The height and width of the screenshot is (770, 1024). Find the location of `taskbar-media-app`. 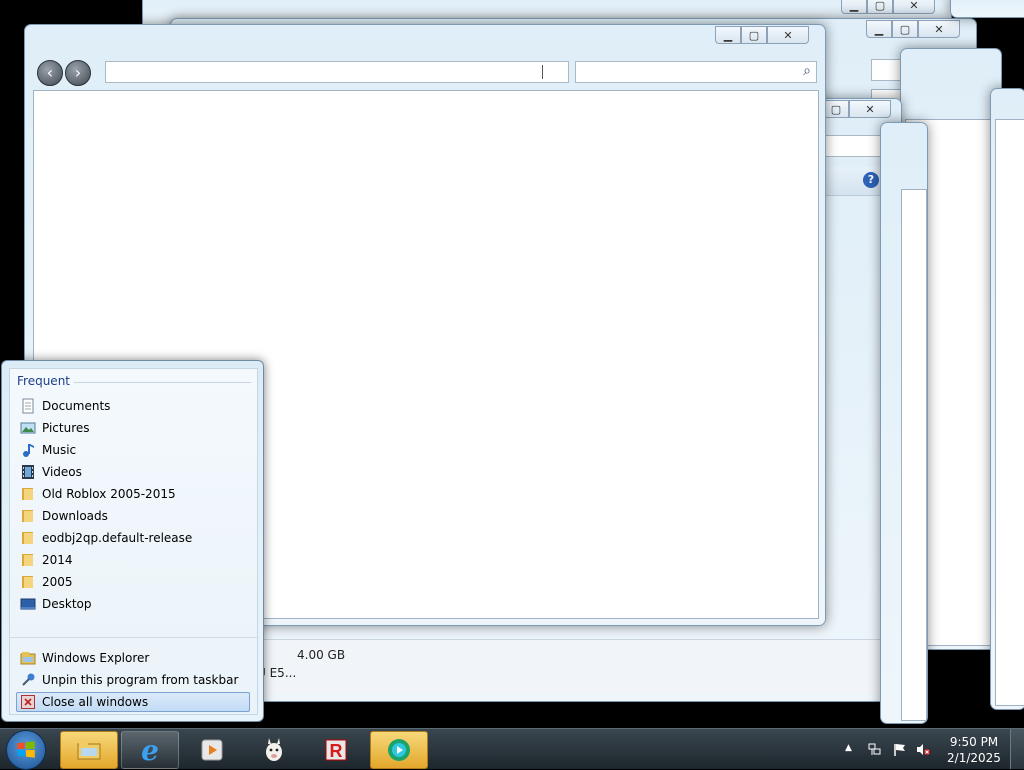

taskbar-media-app is located at coordinates (399, 750).